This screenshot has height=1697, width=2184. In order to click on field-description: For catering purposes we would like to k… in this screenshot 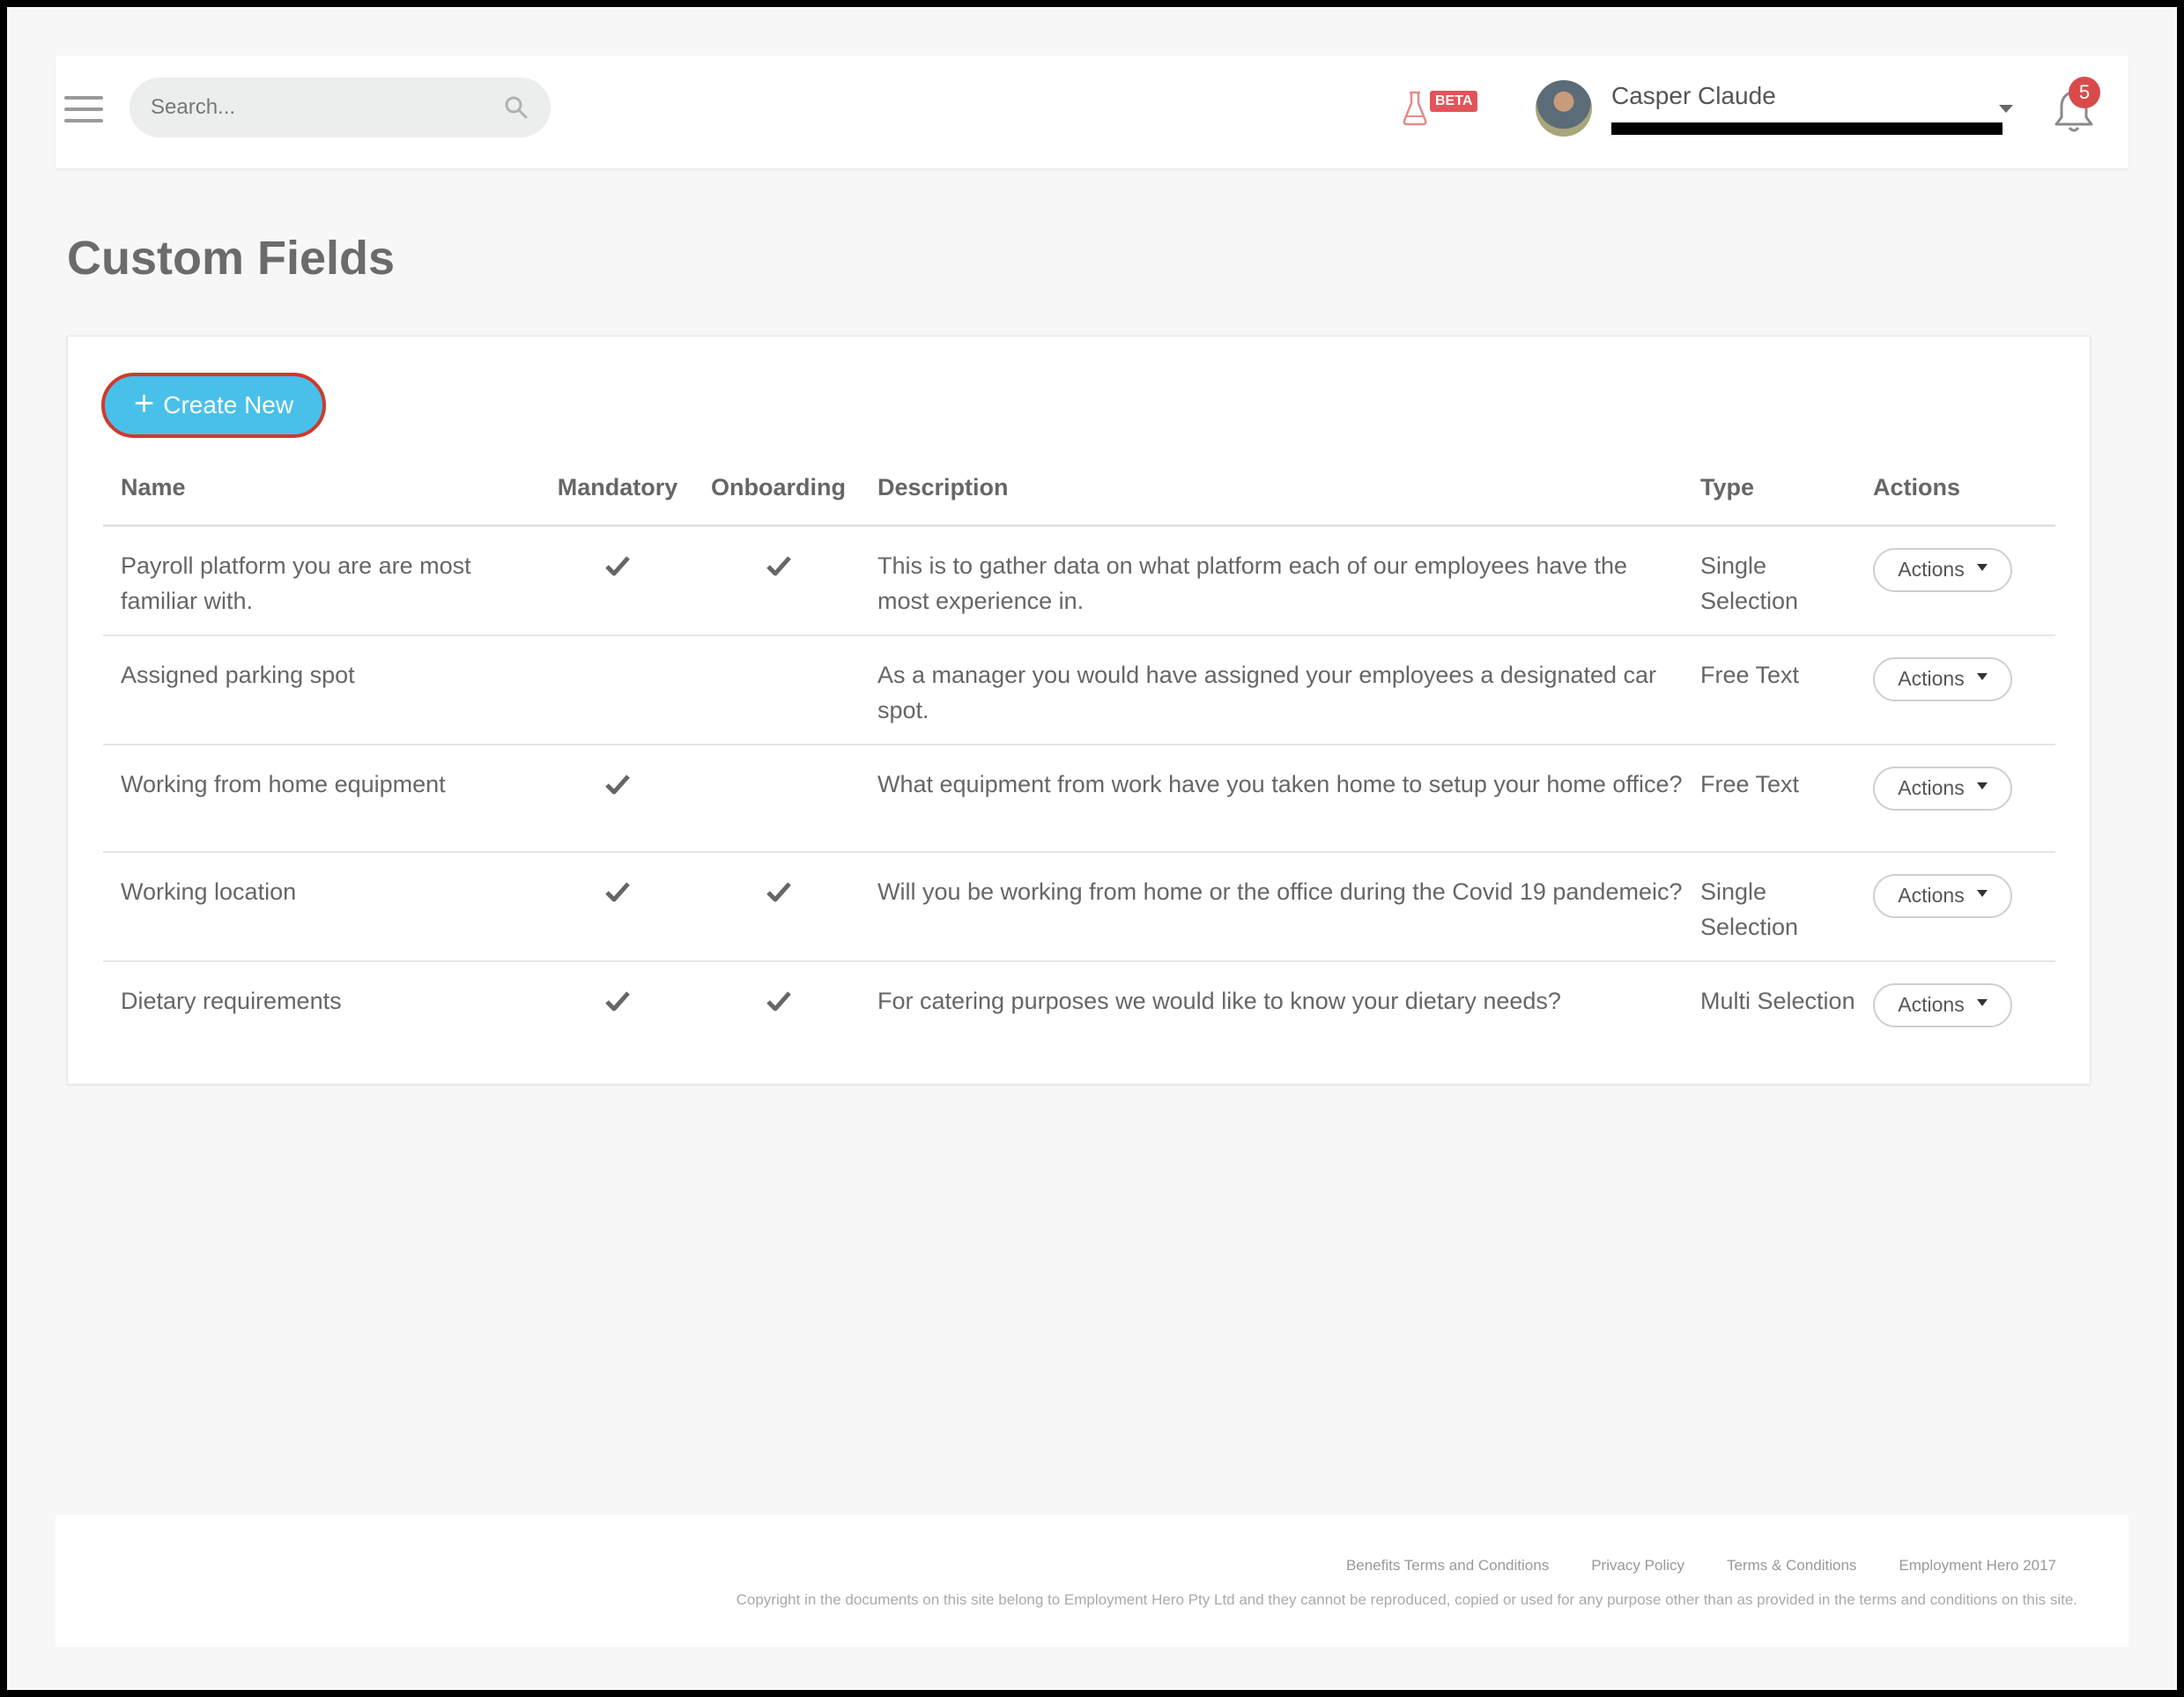, I will do `click(1219, 1000)`.